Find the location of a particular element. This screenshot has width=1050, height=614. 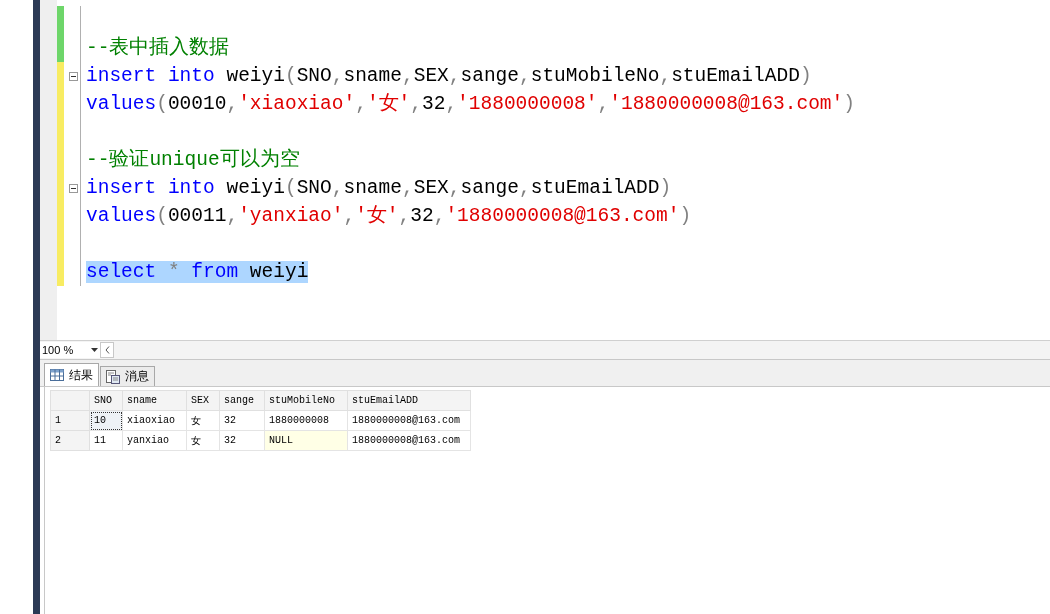

grid-corner is located at coordinates (70, 400).